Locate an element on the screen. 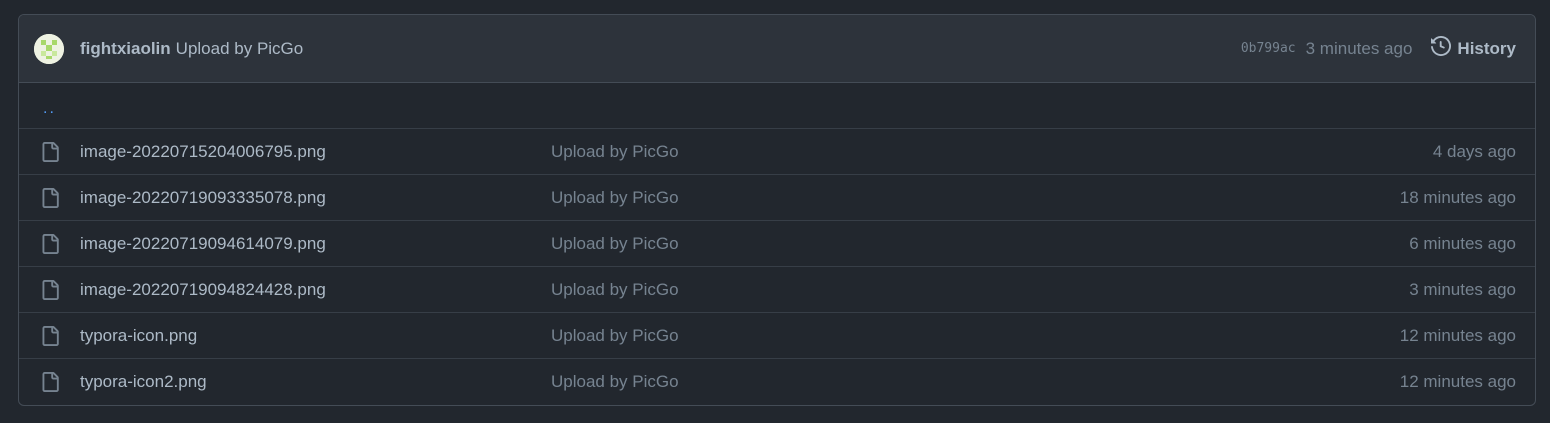 The image size is (1550, 423). file-name-link: typora-icon2.png is located at coordinates (143, 382).